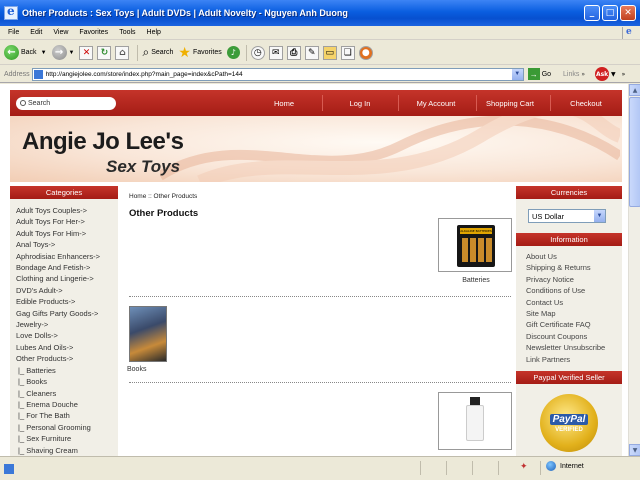  Describe the element at coordinates (360, 103) in the screenshot. I see `nav-login: Log In` at that location.